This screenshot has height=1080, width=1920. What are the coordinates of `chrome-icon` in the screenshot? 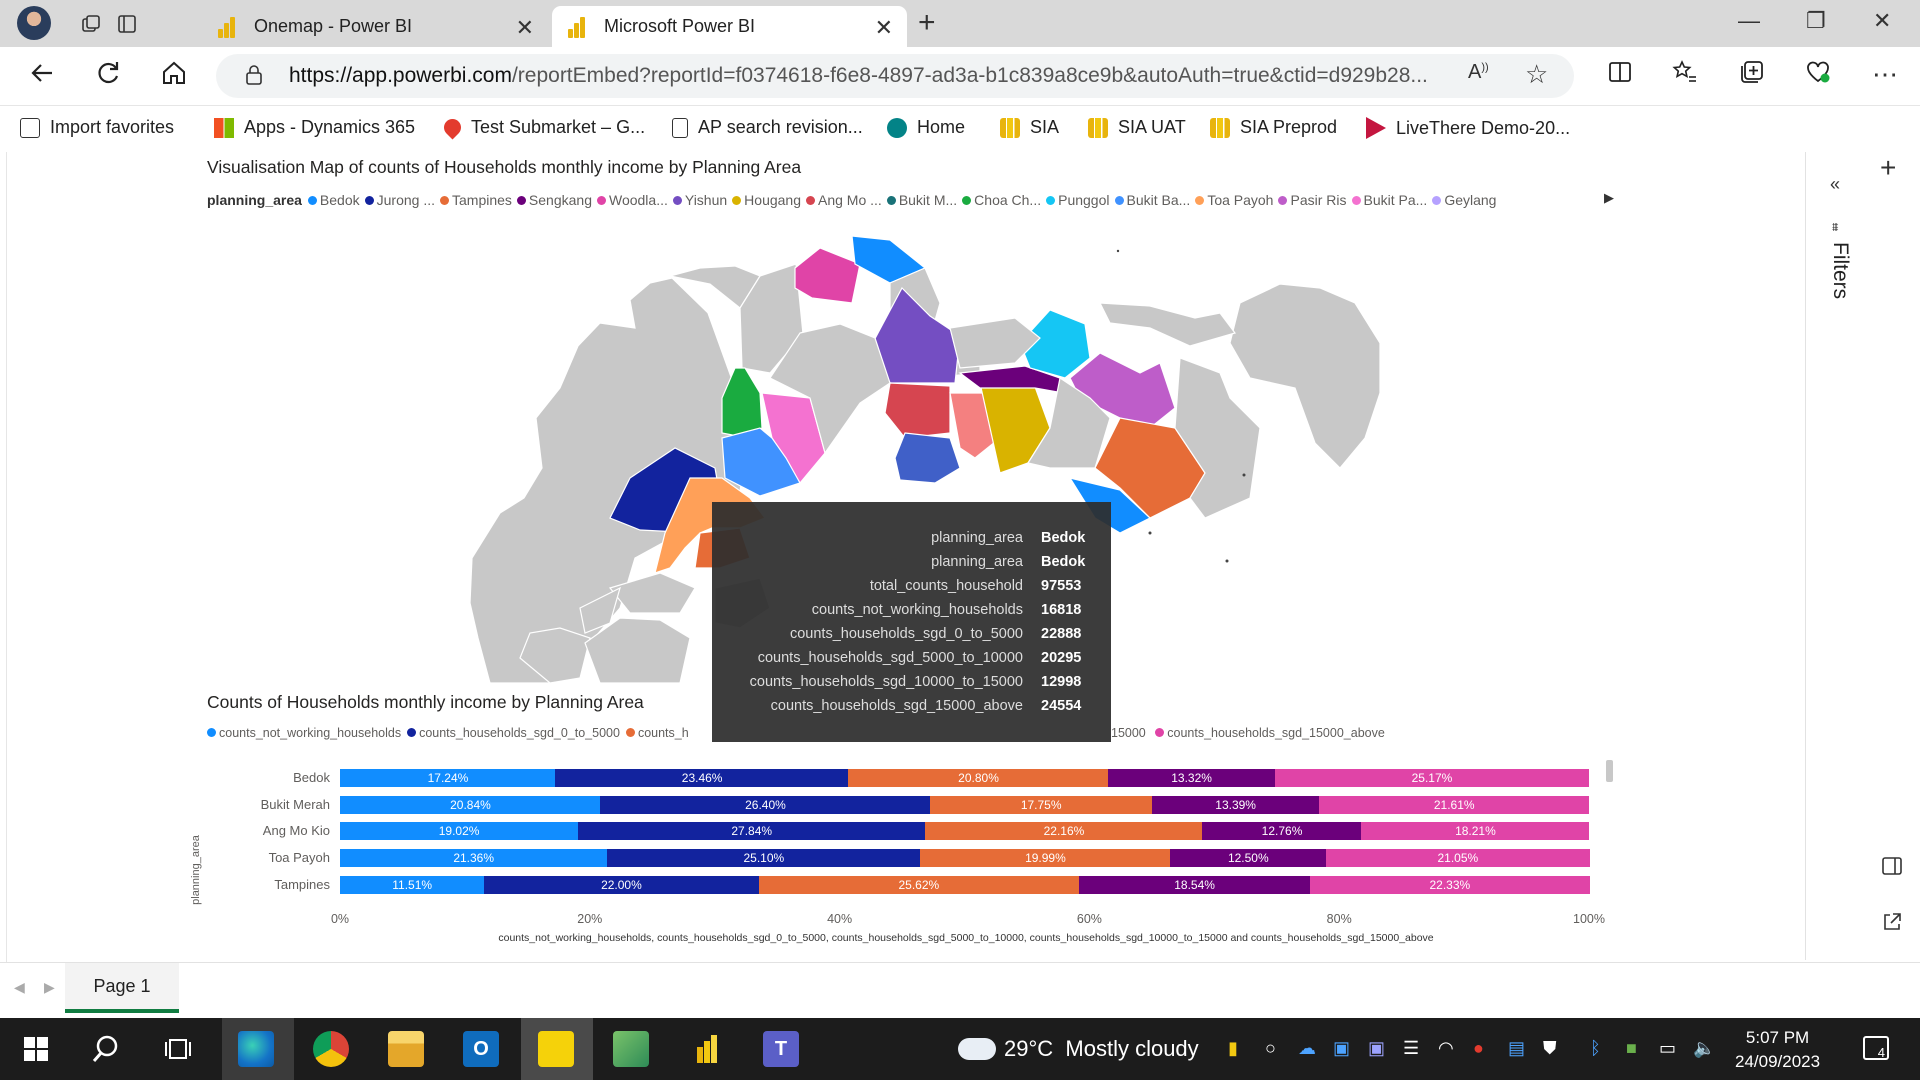 It's located at (331, 1049).